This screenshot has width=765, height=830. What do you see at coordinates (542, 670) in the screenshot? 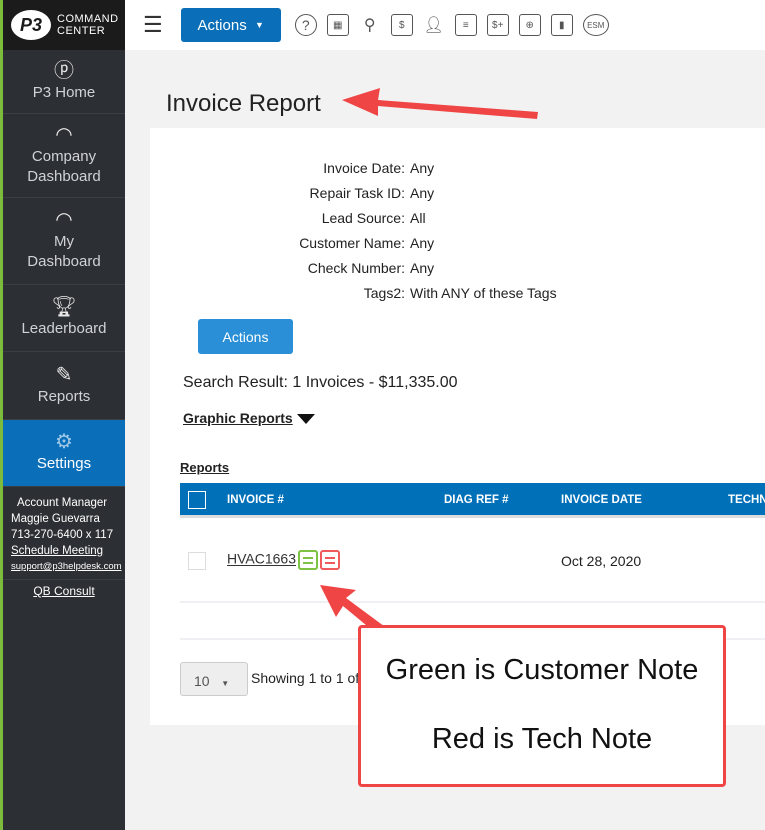
I see `annotation-line-green: Green is Customer Note` at bounding box center [542, 670].